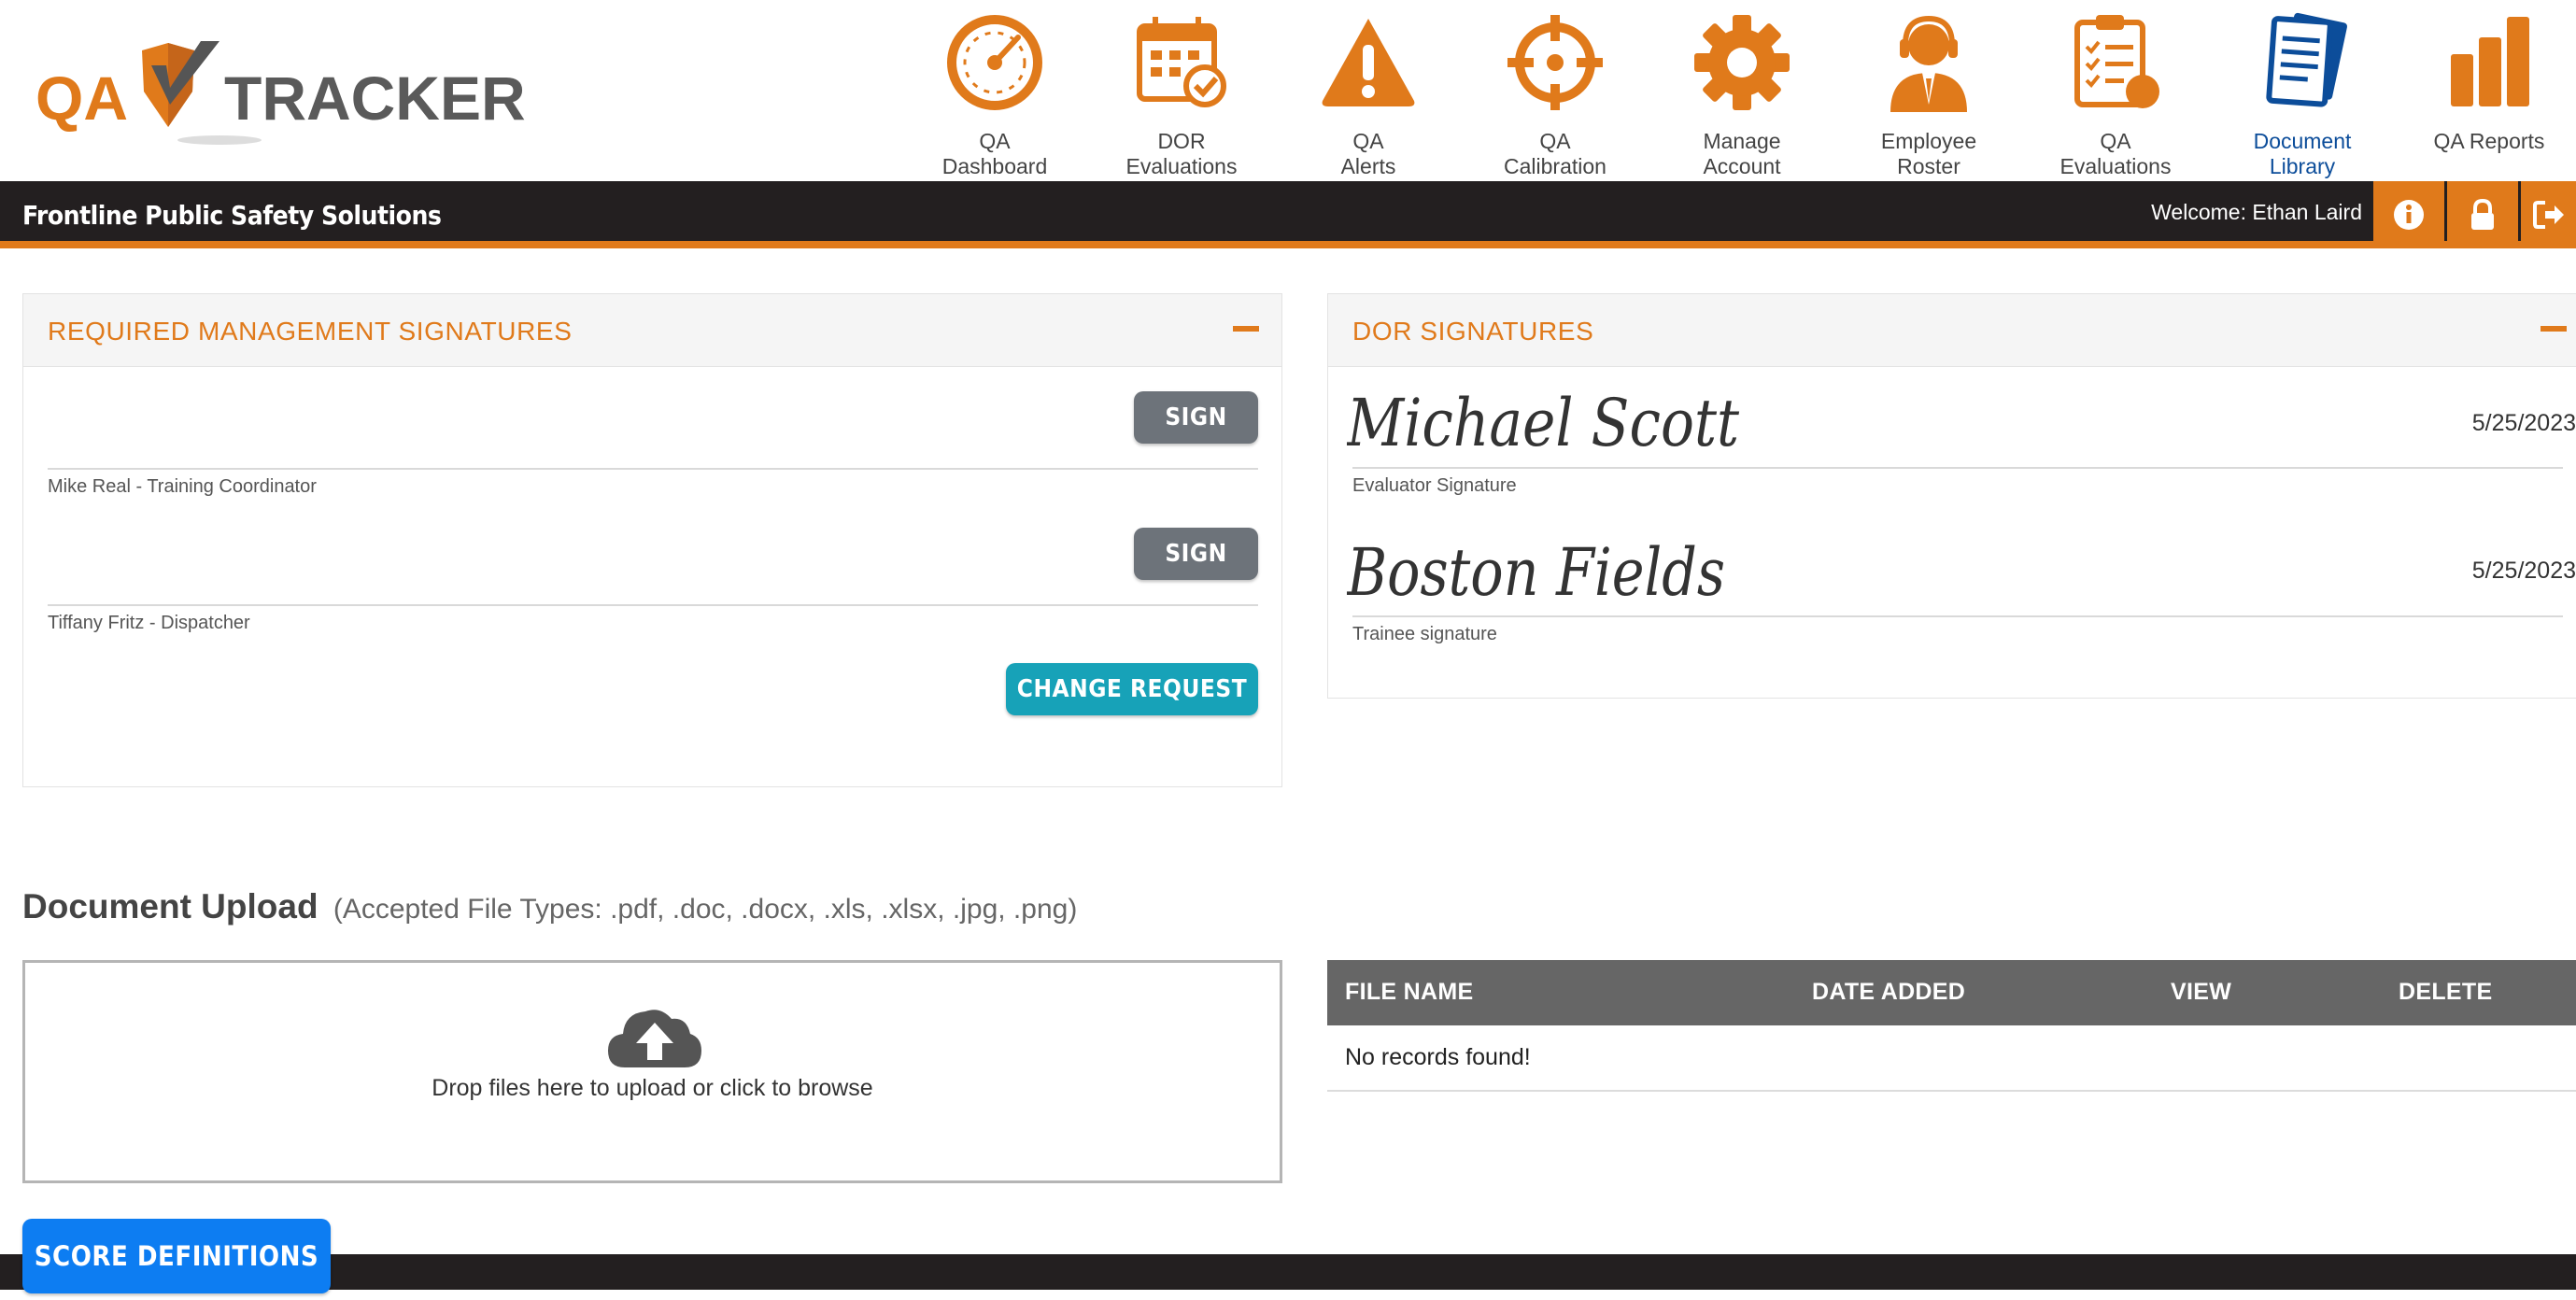  I want to click on nav-label: DOR Evaluations, so click(1181, 153).